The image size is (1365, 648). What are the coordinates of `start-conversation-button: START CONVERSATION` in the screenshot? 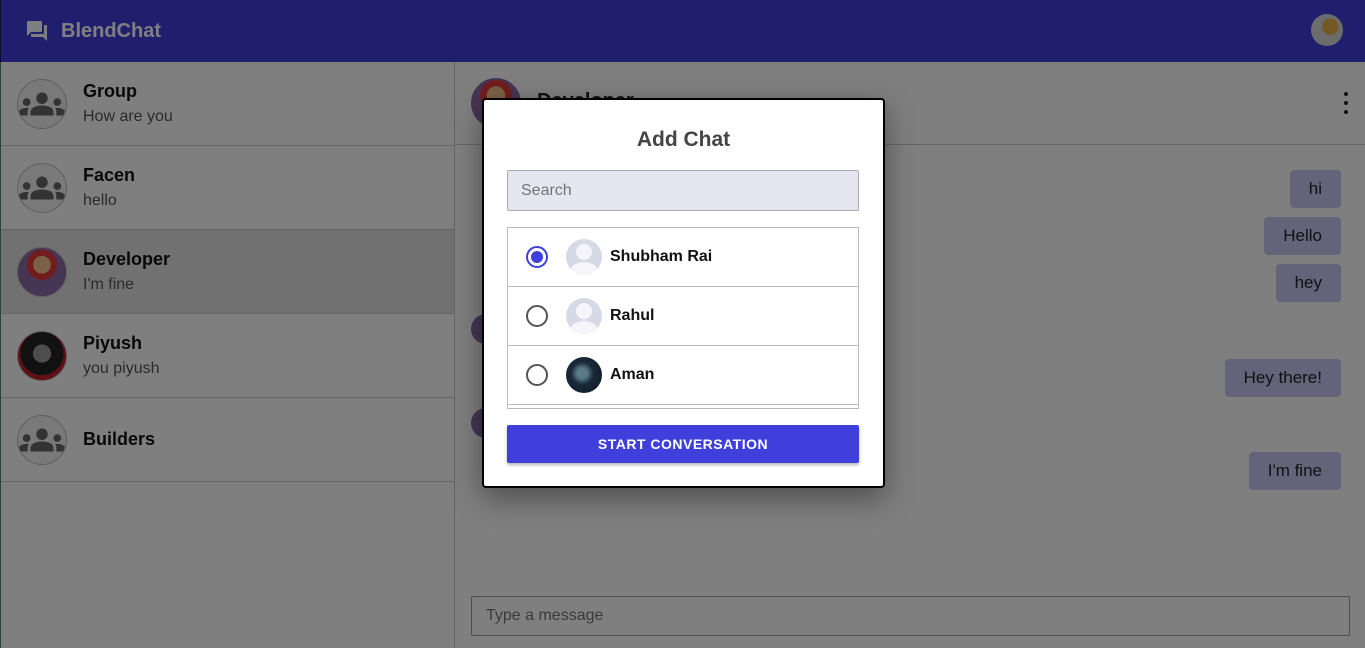 It's located at (683, 444).